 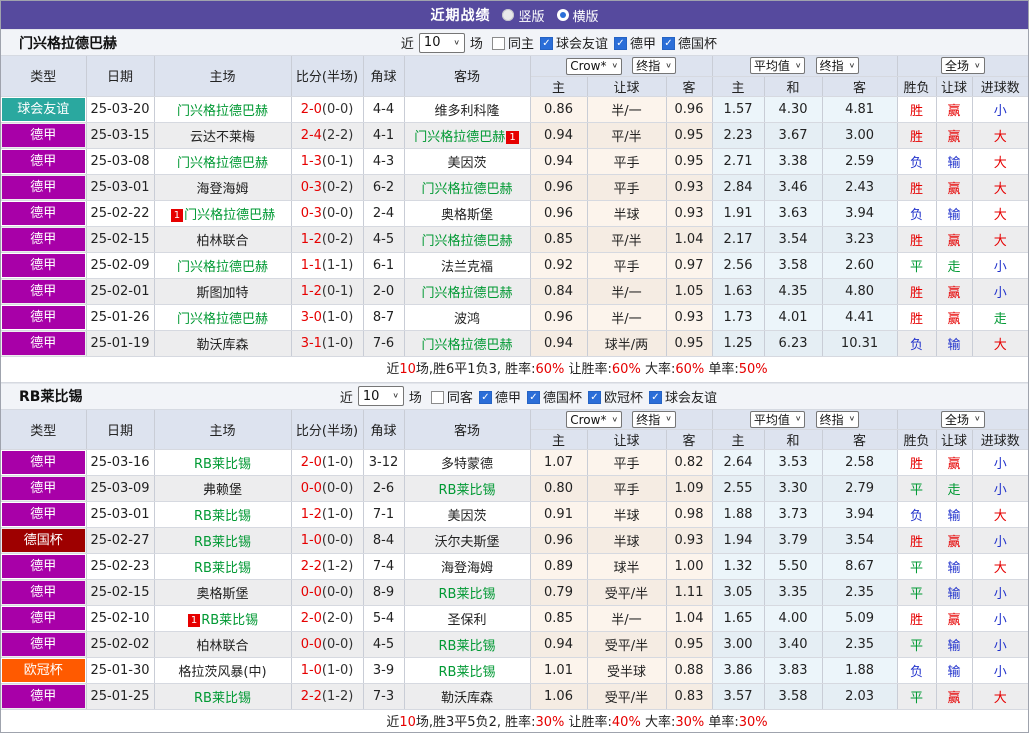 What do you see at coordinates (627, 439) in the screenshot?
I see `sub-col-handicap: 让球` at bounding box center [627, 439].